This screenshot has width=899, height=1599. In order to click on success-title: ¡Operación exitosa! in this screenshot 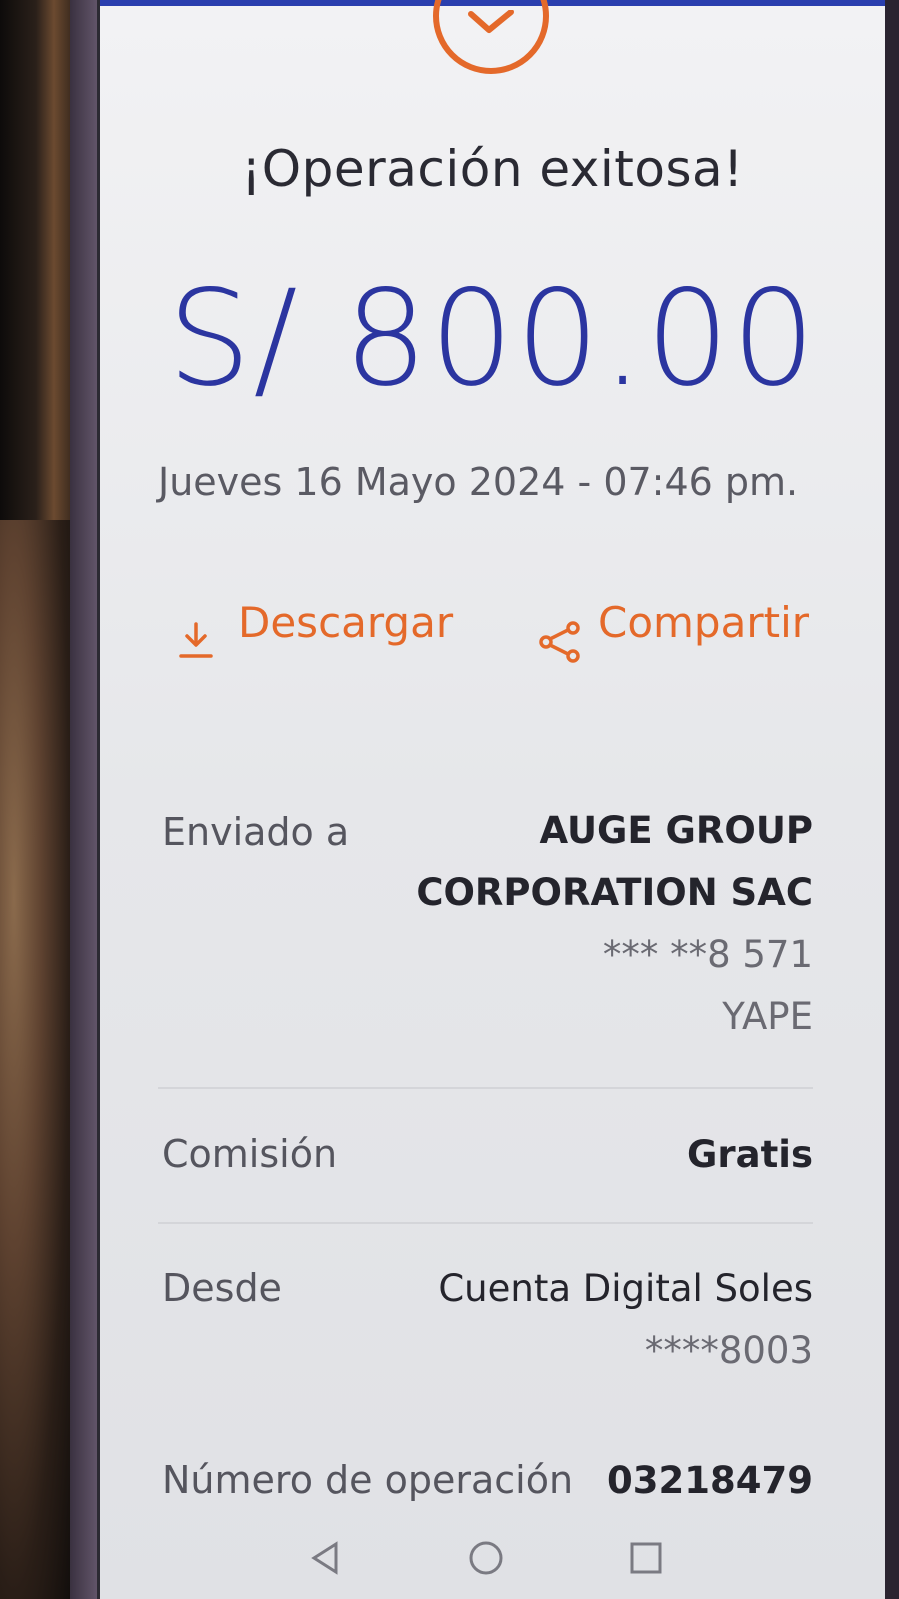, I will do `click(492, 169)`.